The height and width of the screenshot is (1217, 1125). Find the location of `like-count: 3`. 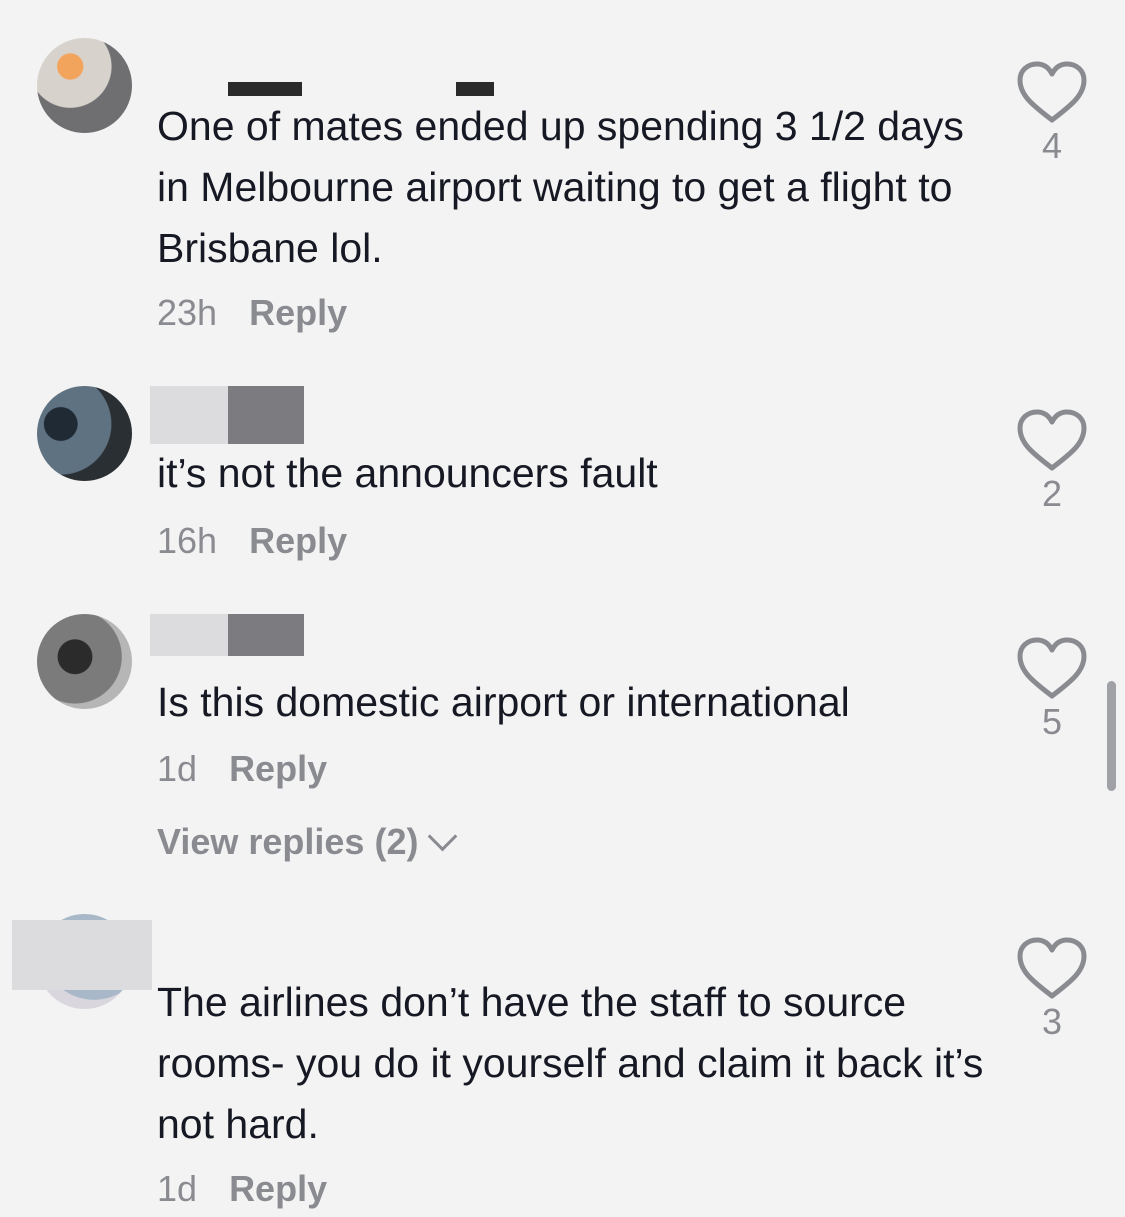

like-count: 3 is located at coordinates (1052, 1021).